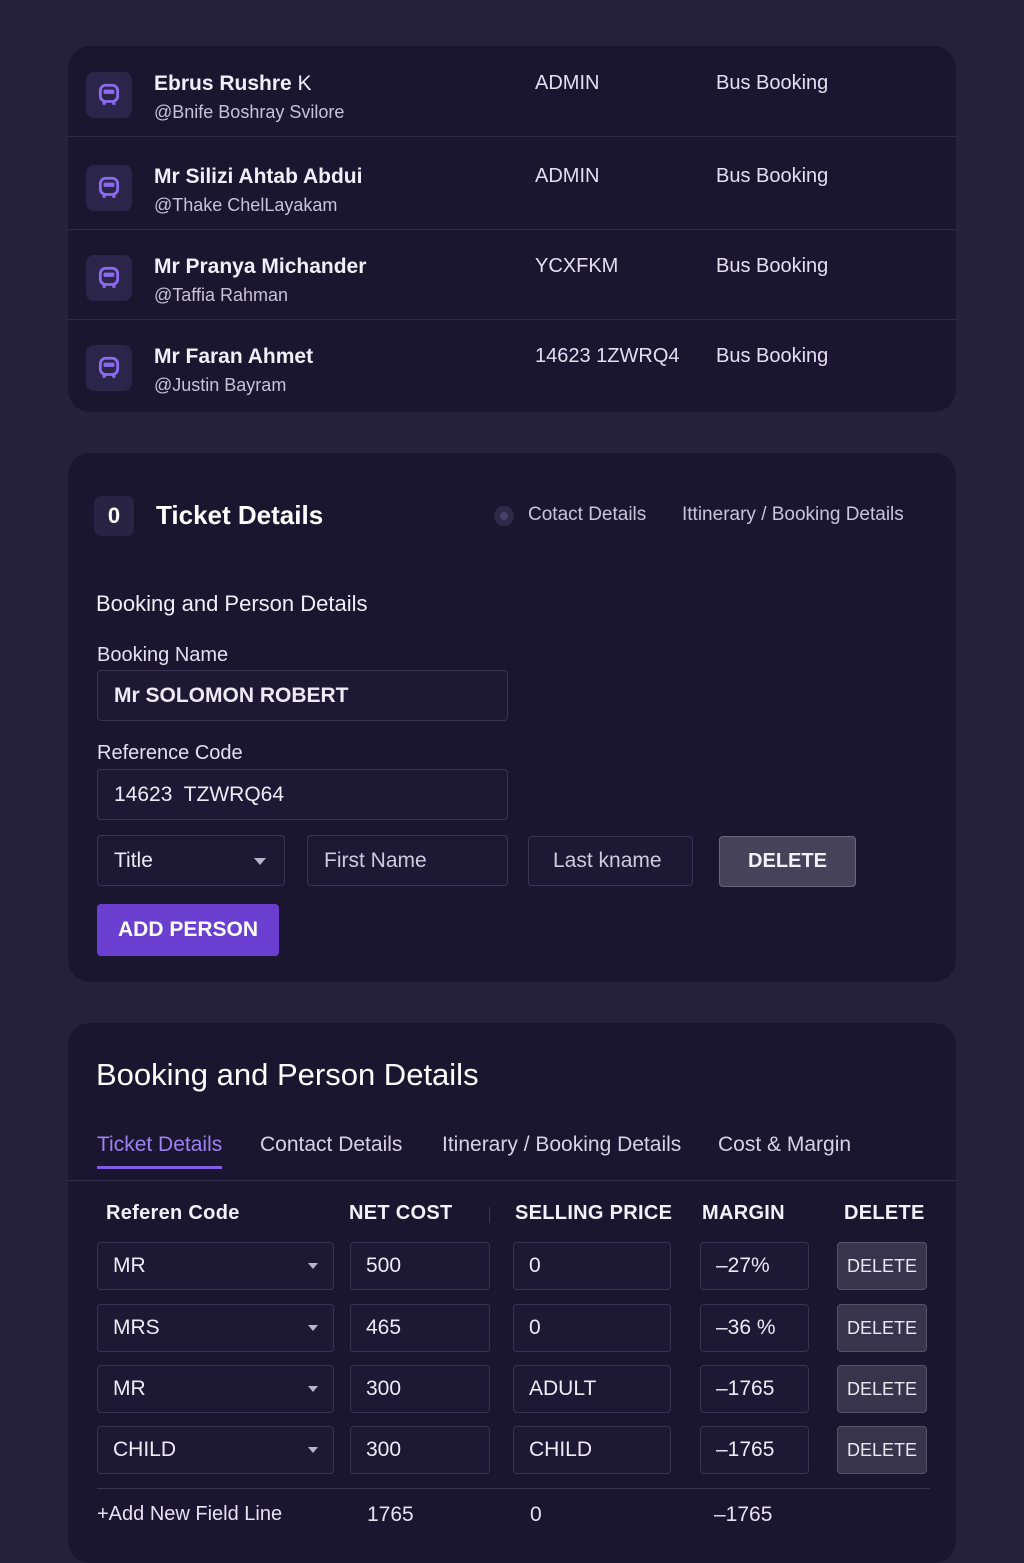 The image size is (1024, 1563). What do you see at coordinates (302, 695) in the screenshot?
I see `booking-name-input: Mr SOLOMON ROBERT` at bounding box center [302, 695].